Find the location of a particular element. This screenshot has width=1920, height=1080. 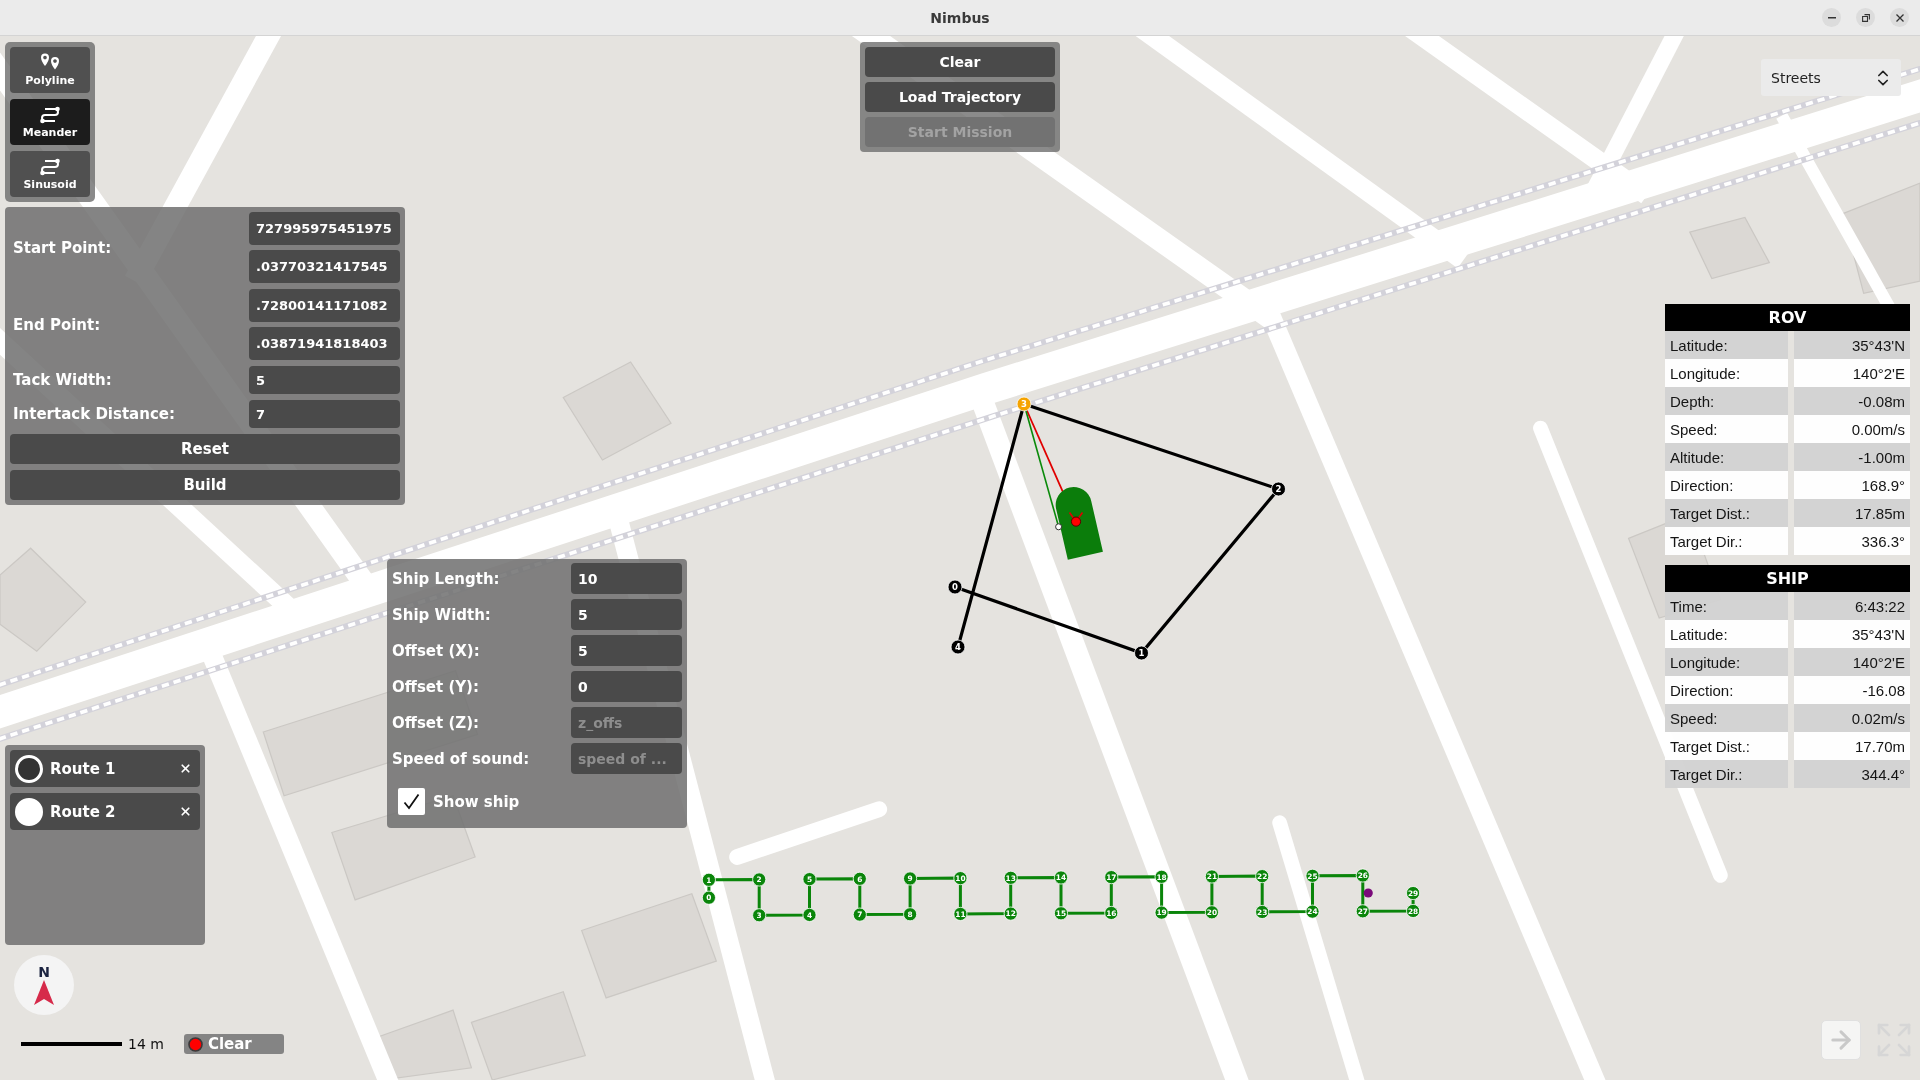

minimize-icon is located at coordinates (1831, 17).